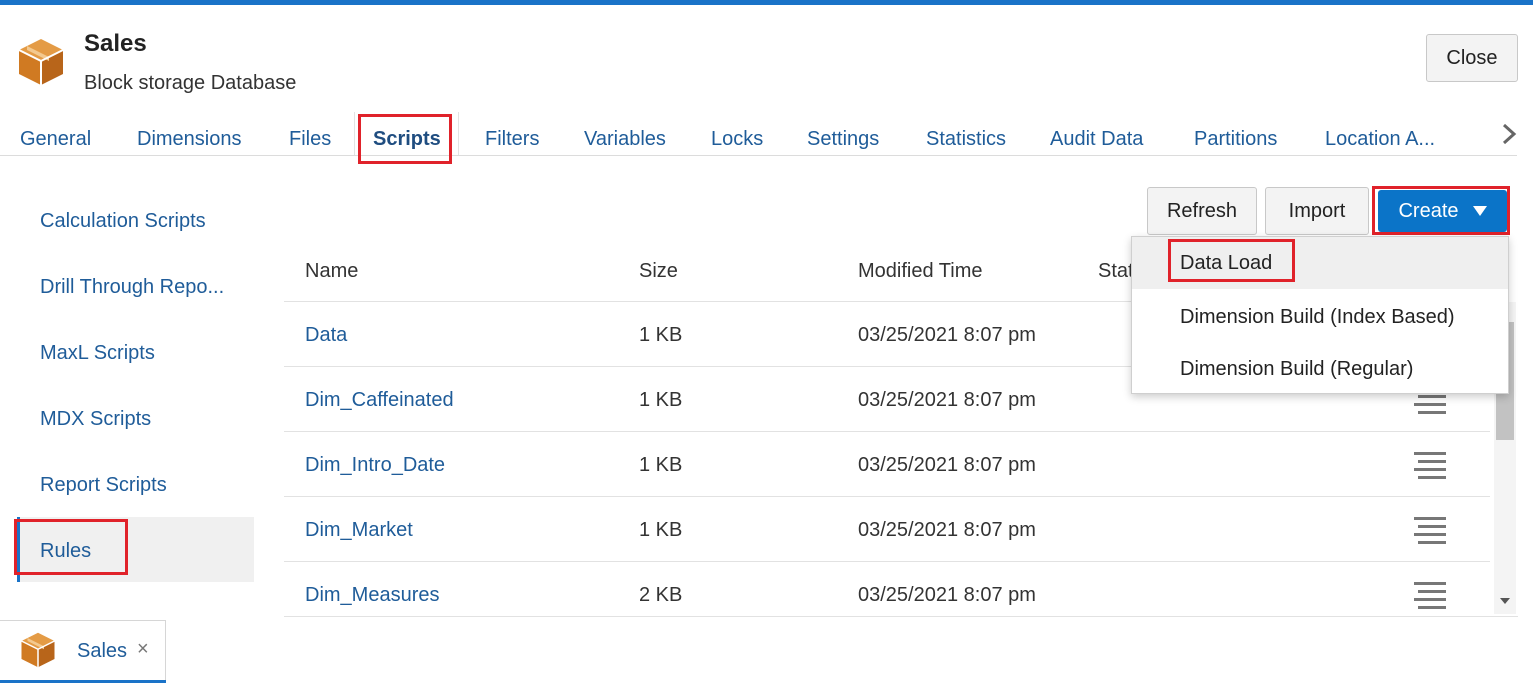 The width and height of the screenshot is (1533, 683). I want to click on row-name-link: Dim_Caffeinated, so click(379, 400).